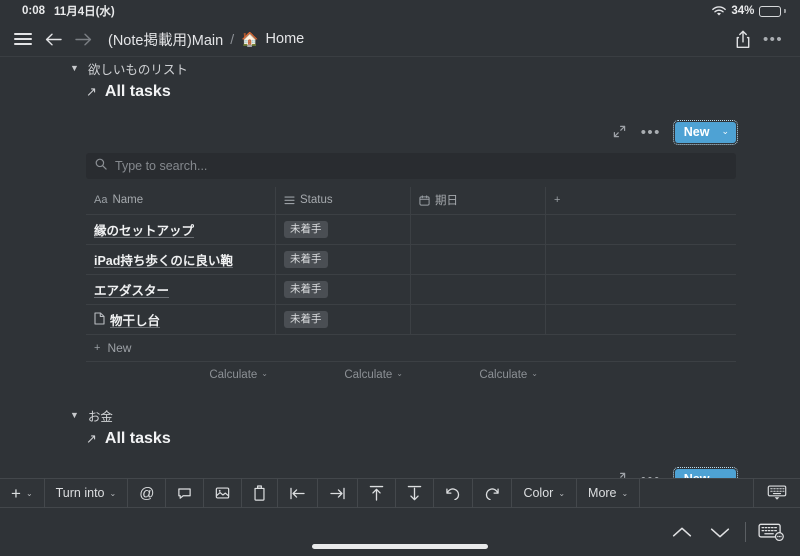 The height and width of the screenshot is (556, 800). I want to click on section-header-money: ▼ お金, so click(400, 415).